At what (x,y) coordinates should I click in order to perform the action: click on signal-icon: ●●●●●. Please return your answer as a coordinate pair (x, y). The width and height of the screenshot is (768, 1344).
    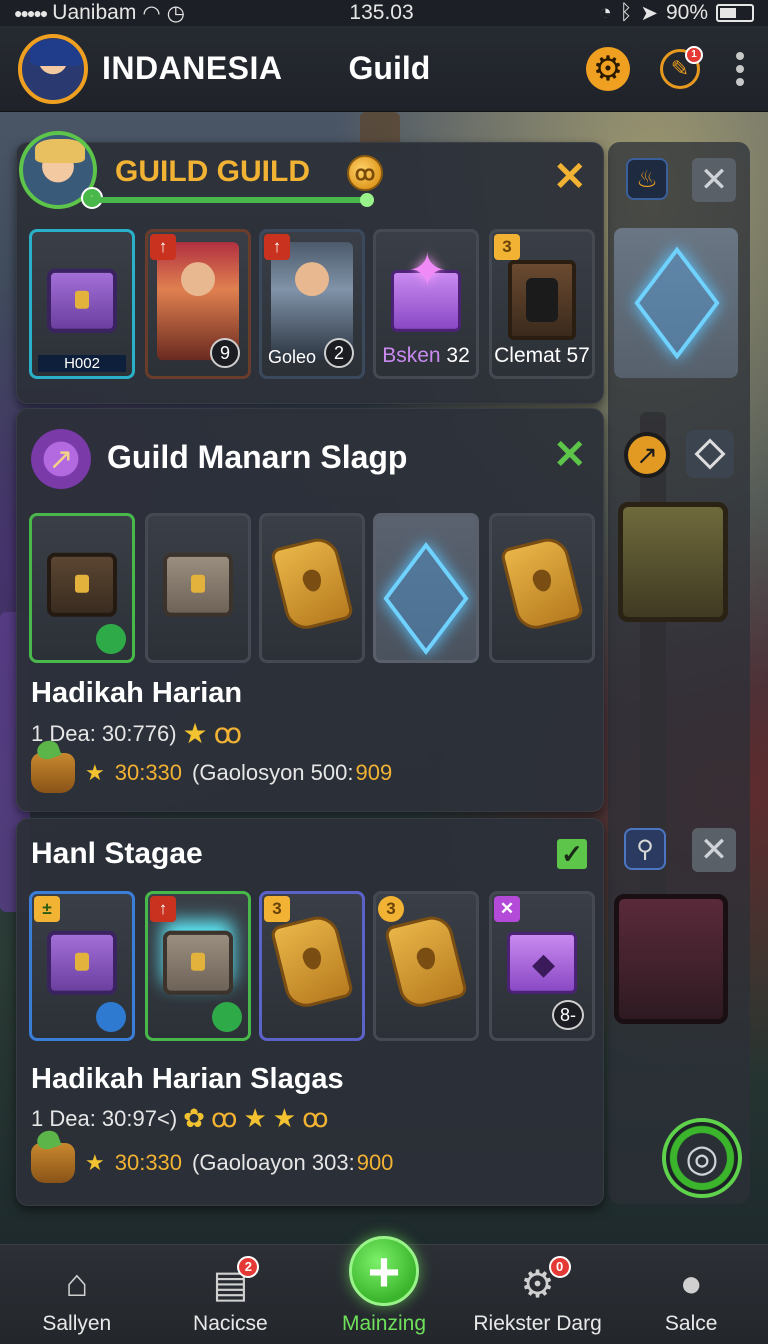
    Looking at the image, I should click on (31, 13).